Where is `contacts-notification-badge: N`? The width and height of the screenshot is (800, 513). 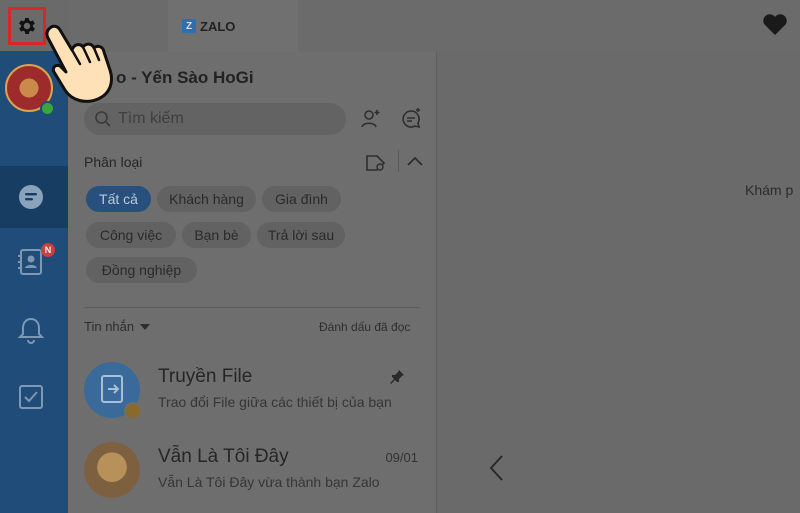
contacts-notification-badge: N is located at coordinates (48, 250).